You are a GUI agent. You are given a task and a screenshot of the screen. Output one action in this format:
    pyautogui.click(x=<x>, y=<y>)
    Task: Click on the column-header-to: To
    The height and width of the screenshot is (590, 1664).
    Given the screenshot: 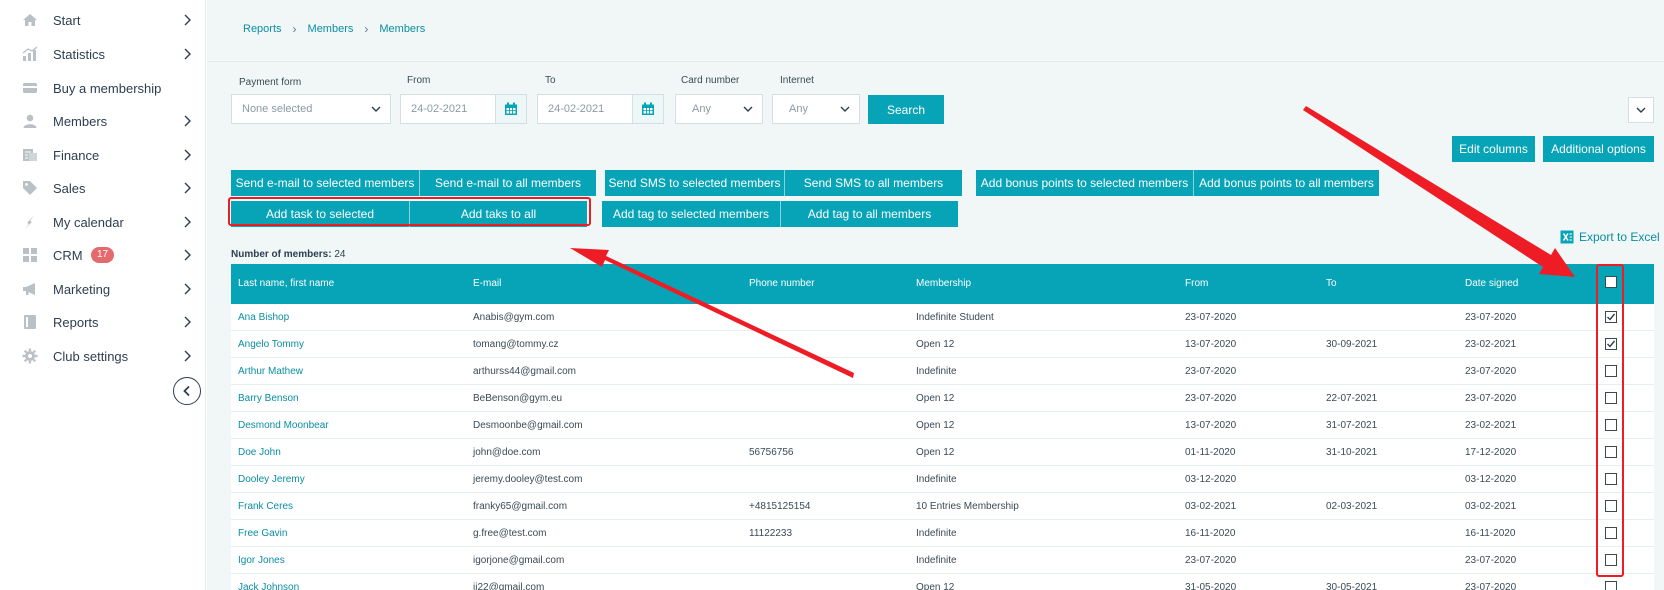 What is the action you would take?
    pyautogui.click(x=1331, y=284)
    